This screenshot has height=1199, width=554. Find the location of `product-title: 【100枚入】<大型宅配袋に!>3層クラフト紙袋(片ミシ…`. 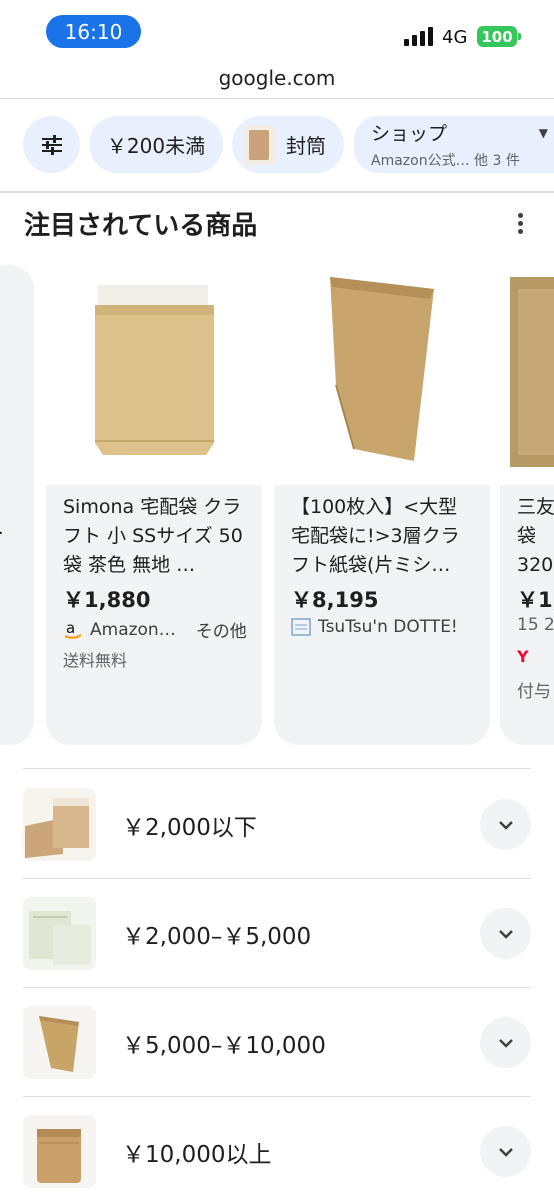

product-title: 【100枚入】<大型宅配袋に!>3層クラフト紙袋(片ミシ… is located at coordinates (375, 536).